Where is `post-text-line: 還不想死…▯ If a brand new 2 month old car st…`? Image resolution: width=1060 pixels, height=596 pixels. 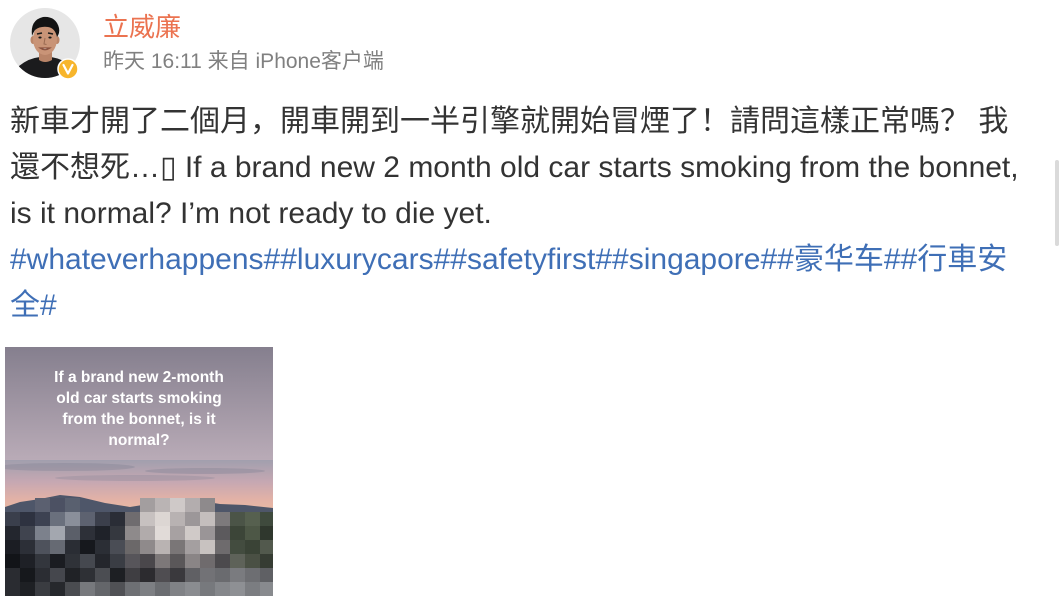
post-text-line: 還不想死…▯ If a brand new 2 month old car st… is located at coordinates (514, 167).